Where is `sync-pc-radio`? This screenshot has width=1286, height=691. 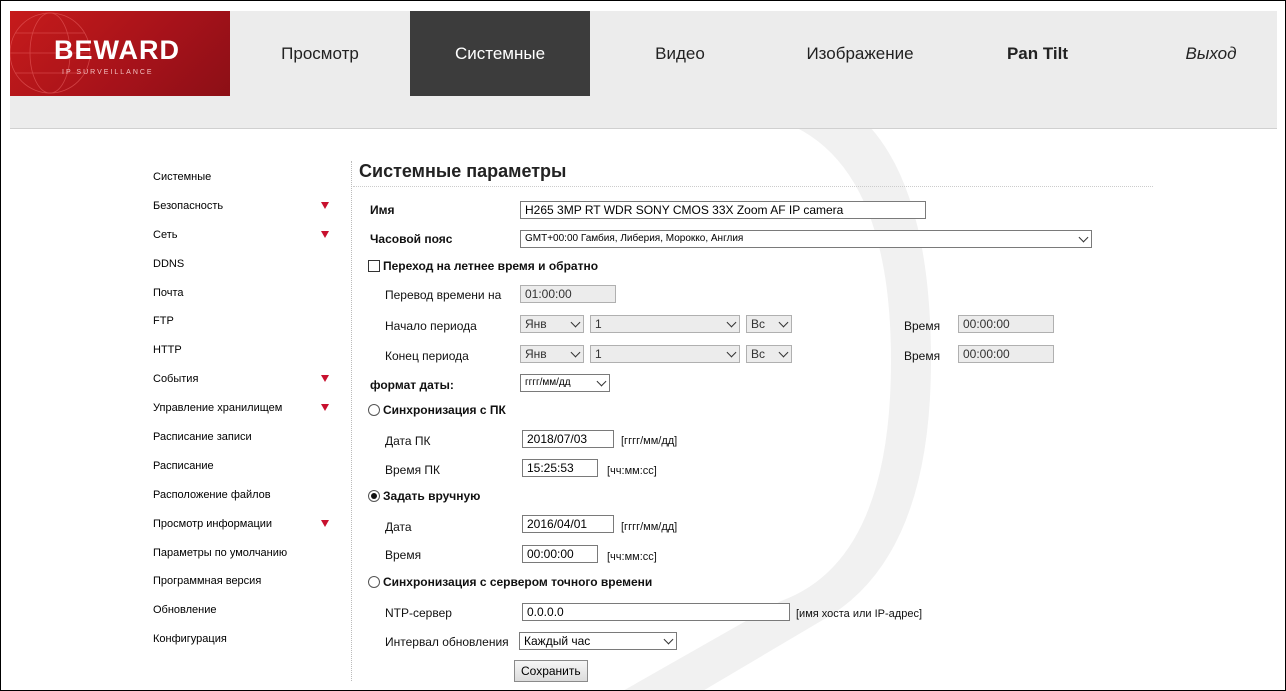
sync-pc-radio is located at coordinates (374, 410).